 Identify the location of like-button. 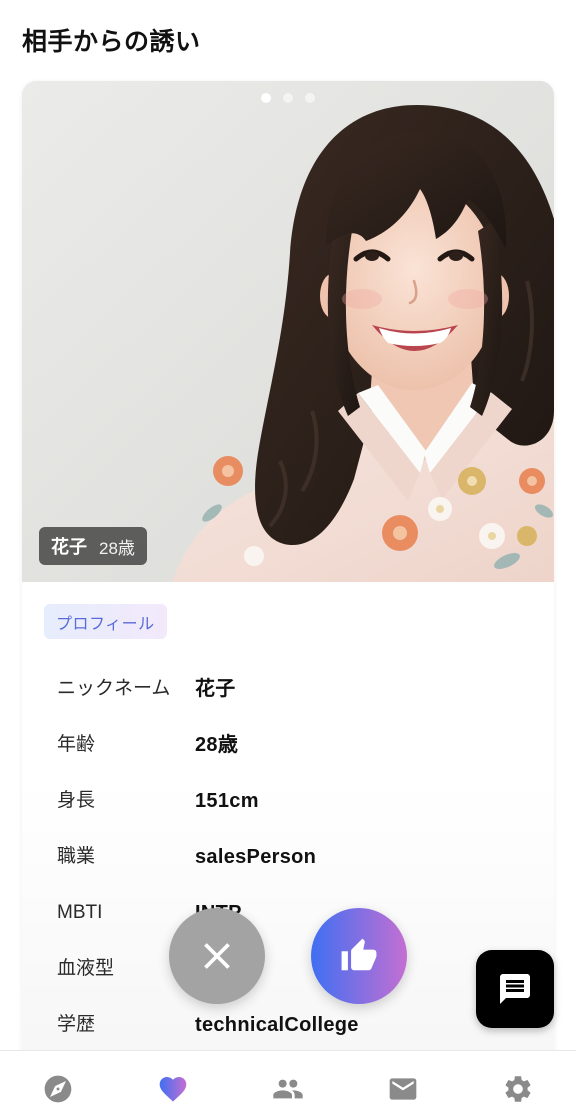
(359, 956).